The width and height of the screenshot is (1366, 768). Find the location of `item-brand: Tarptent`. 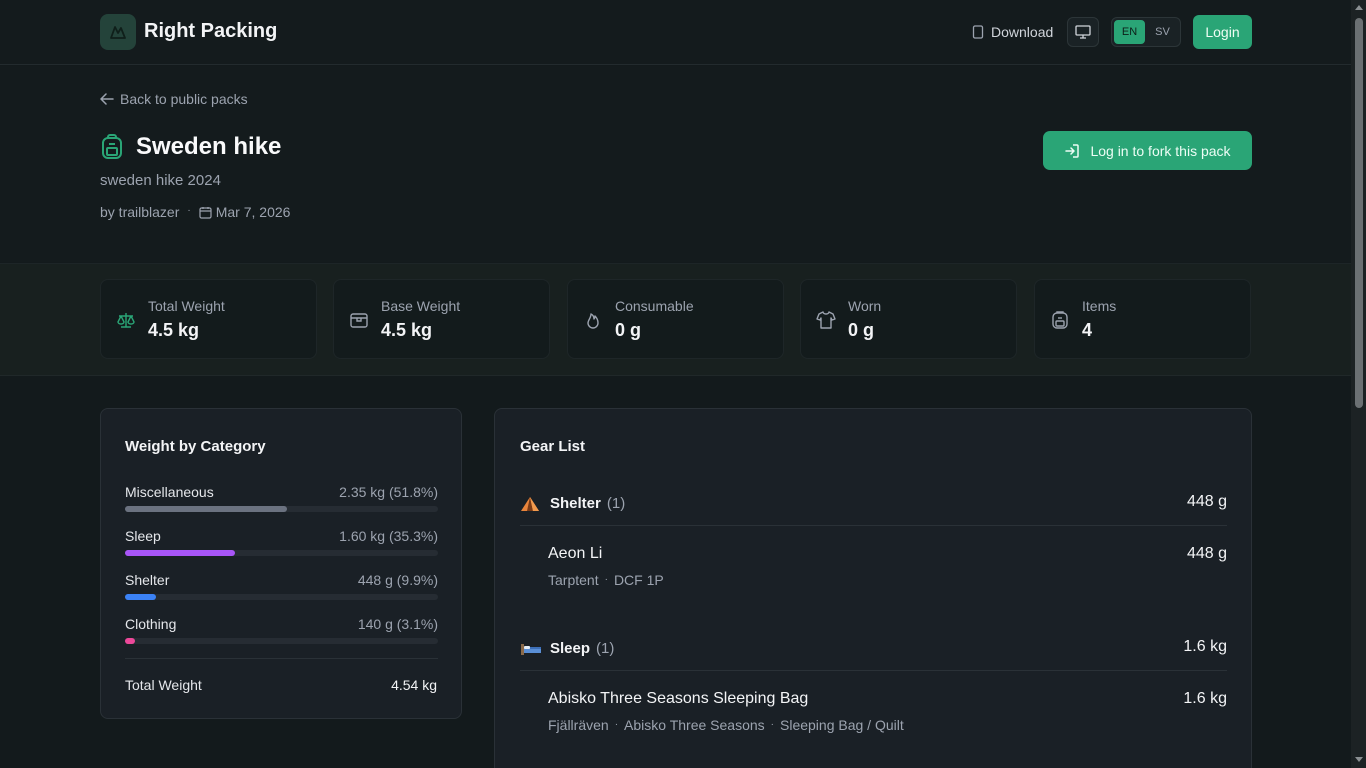

item-brand: Tarptent is located at coordinates (573, 580).